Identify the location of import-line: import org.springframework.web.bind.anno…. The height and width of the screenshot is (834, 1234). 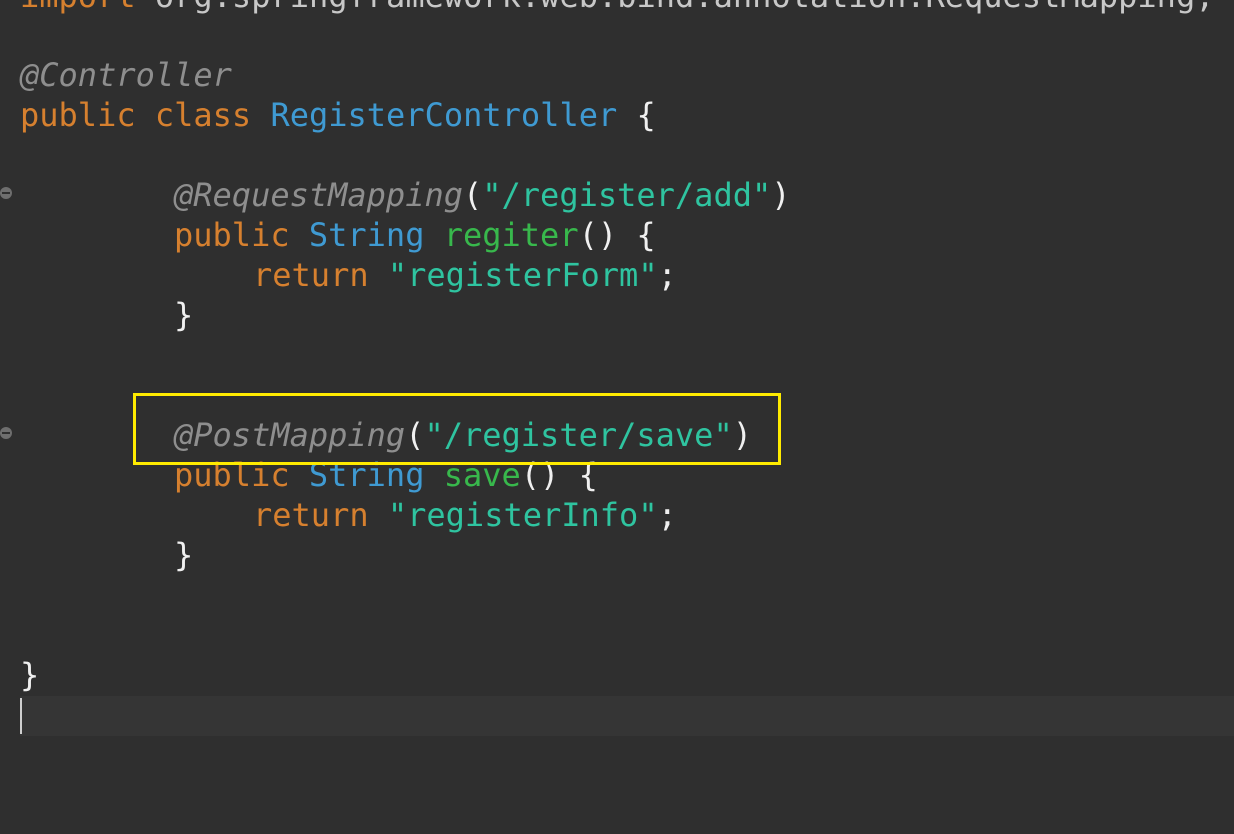
(617, 8).